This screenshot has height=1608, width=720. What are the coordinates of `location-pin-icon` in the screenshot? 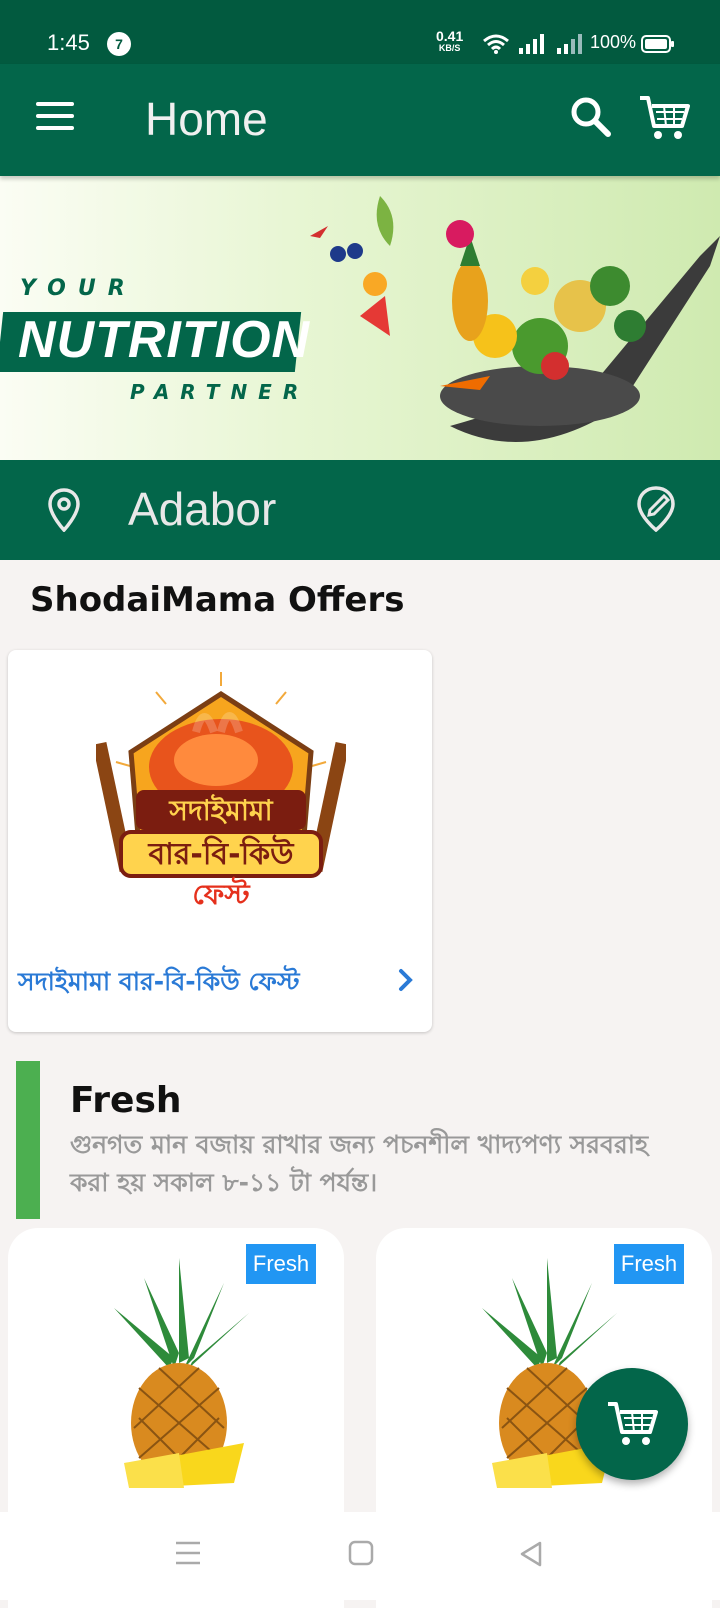 It's located at (64, 510).